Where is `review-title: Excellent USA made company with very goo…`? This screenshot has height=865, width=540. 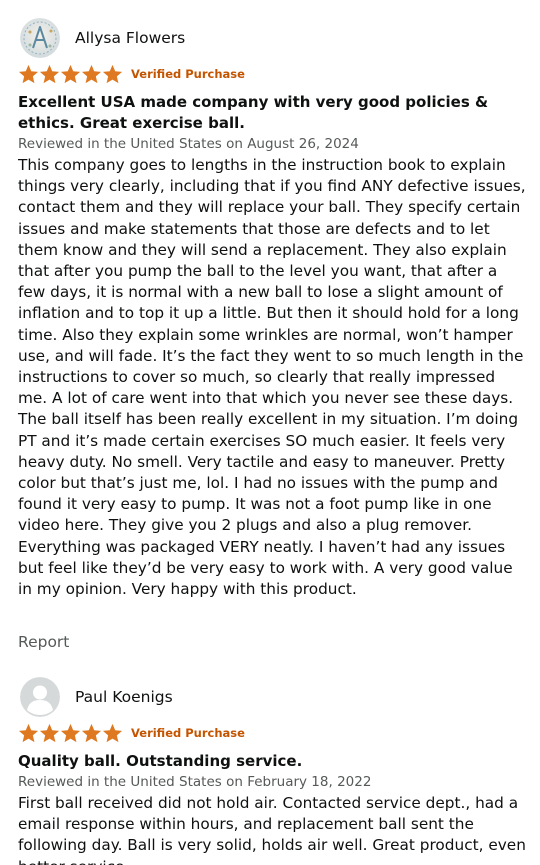
review-title: Excellent USA made company with very goo… is located at coordinates (253, 112).